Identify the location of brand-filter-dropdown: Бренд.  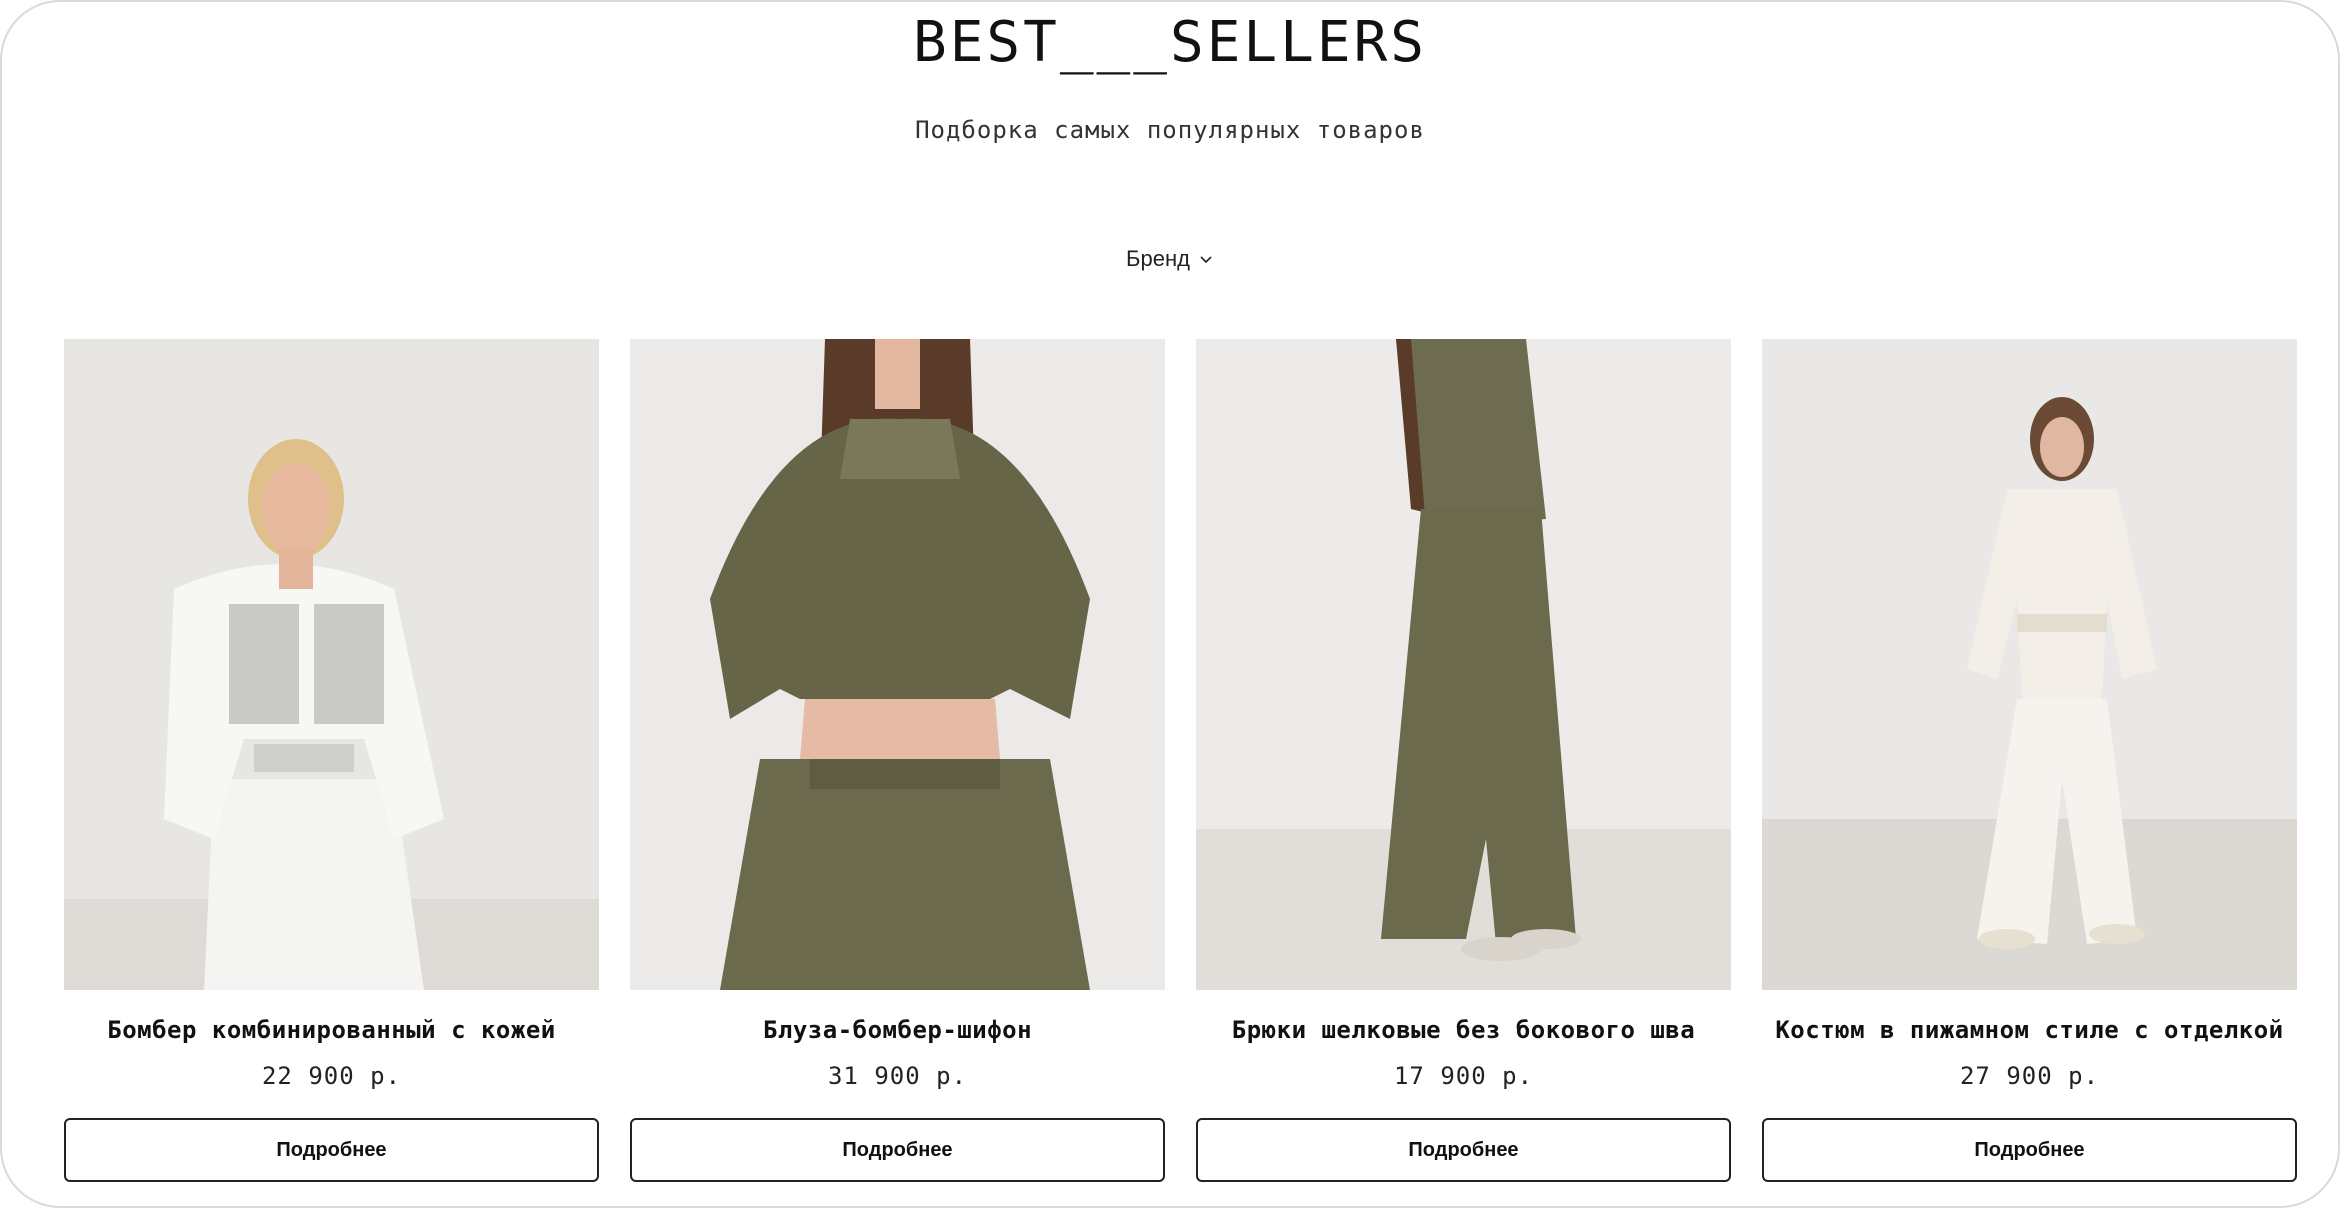
(1170, 259).